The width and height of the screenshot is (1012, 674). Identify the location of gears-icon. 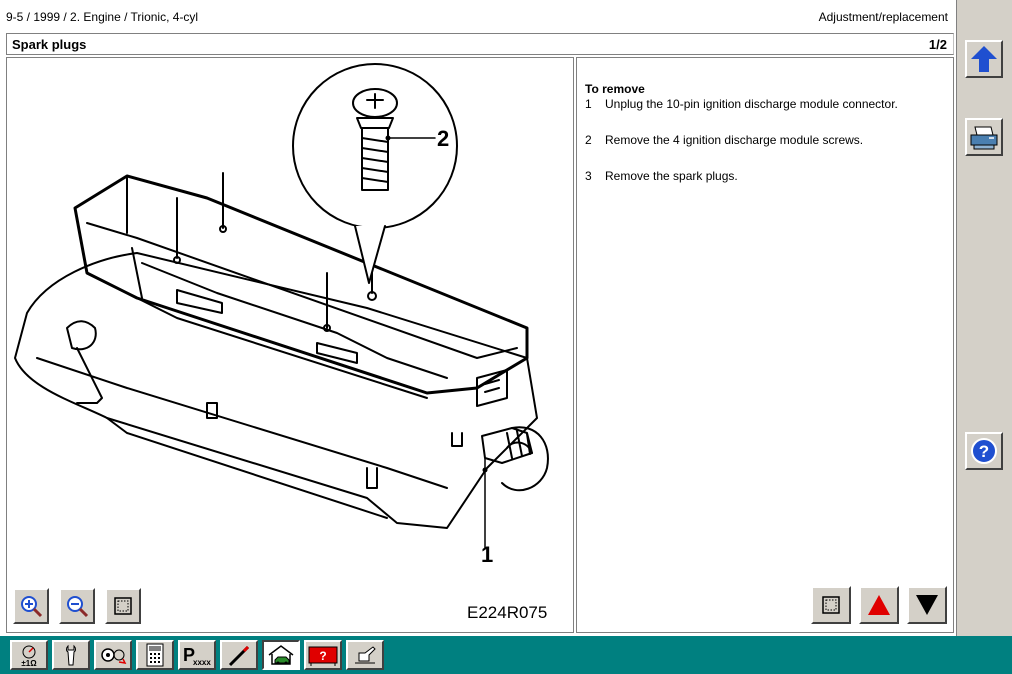
(114, 656).